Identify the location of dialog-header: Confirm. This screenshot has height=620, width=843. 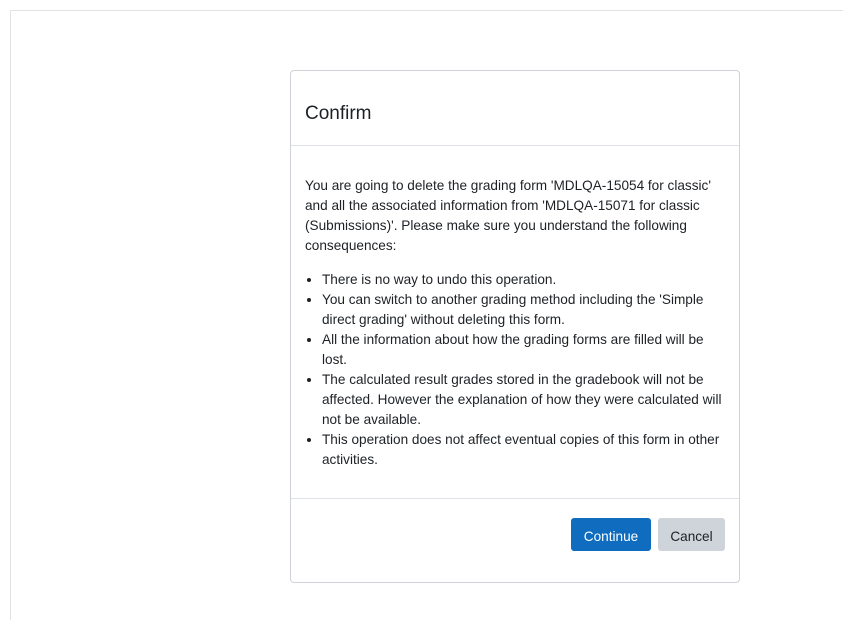
(515, 108).